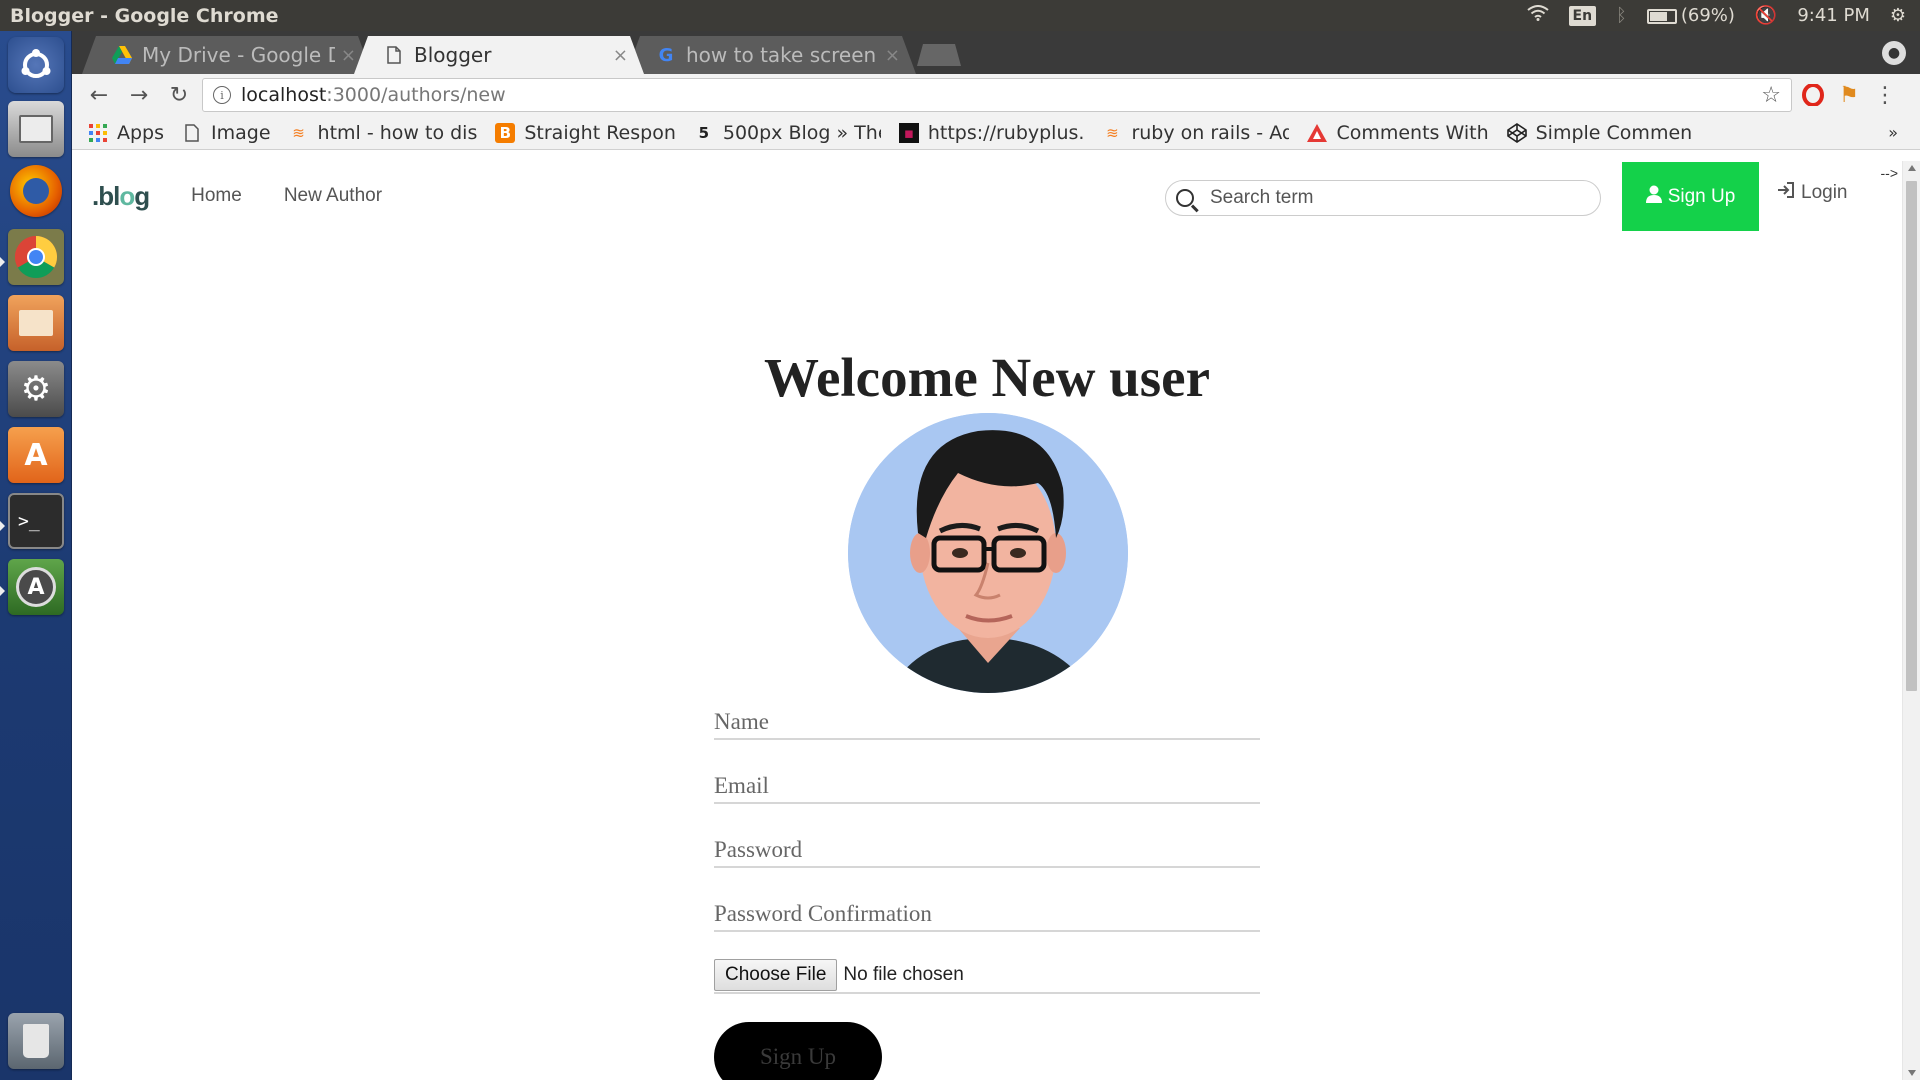  Describe the element at coordinates (298, 132) in the screenshot. I see `stackoverflow-icon: ≋` at that location.